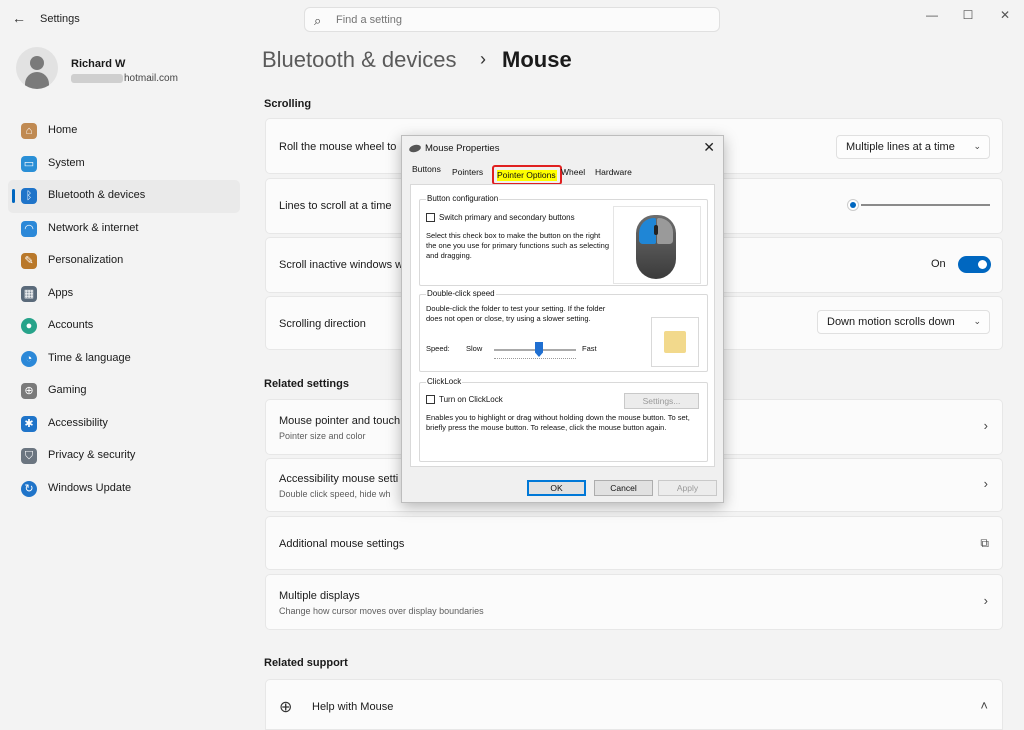  I want to click on clicklock-title: ClickLock, so click(444, 381).